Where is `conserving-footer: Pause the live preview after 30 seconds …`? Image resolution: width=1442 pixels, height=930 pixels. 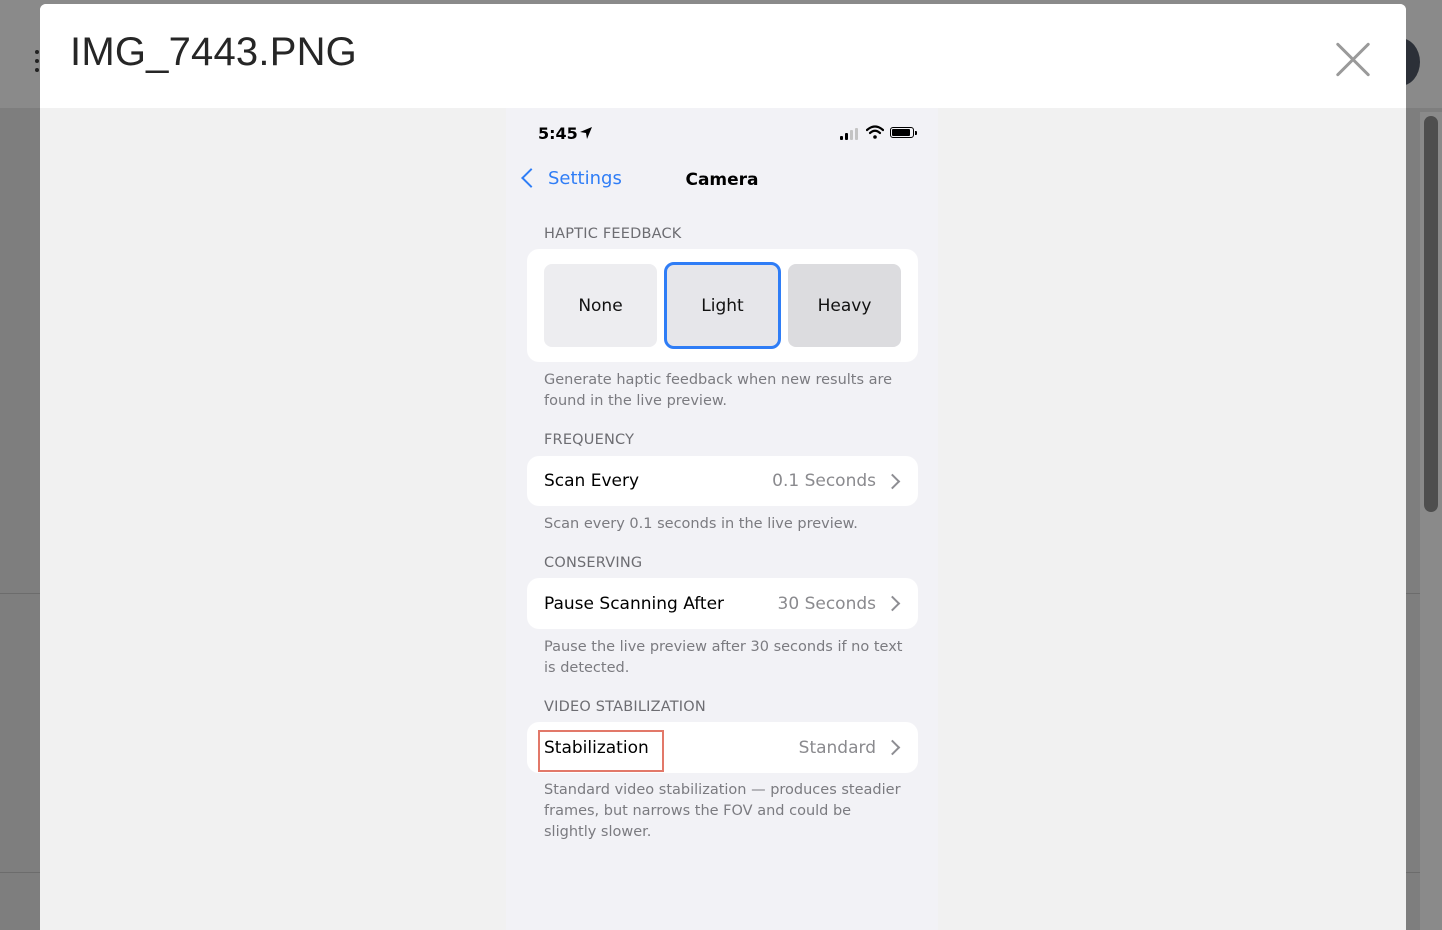
conserving-footer: Pause the live preview after 30 seconds … is located at coordinates (723, 657).